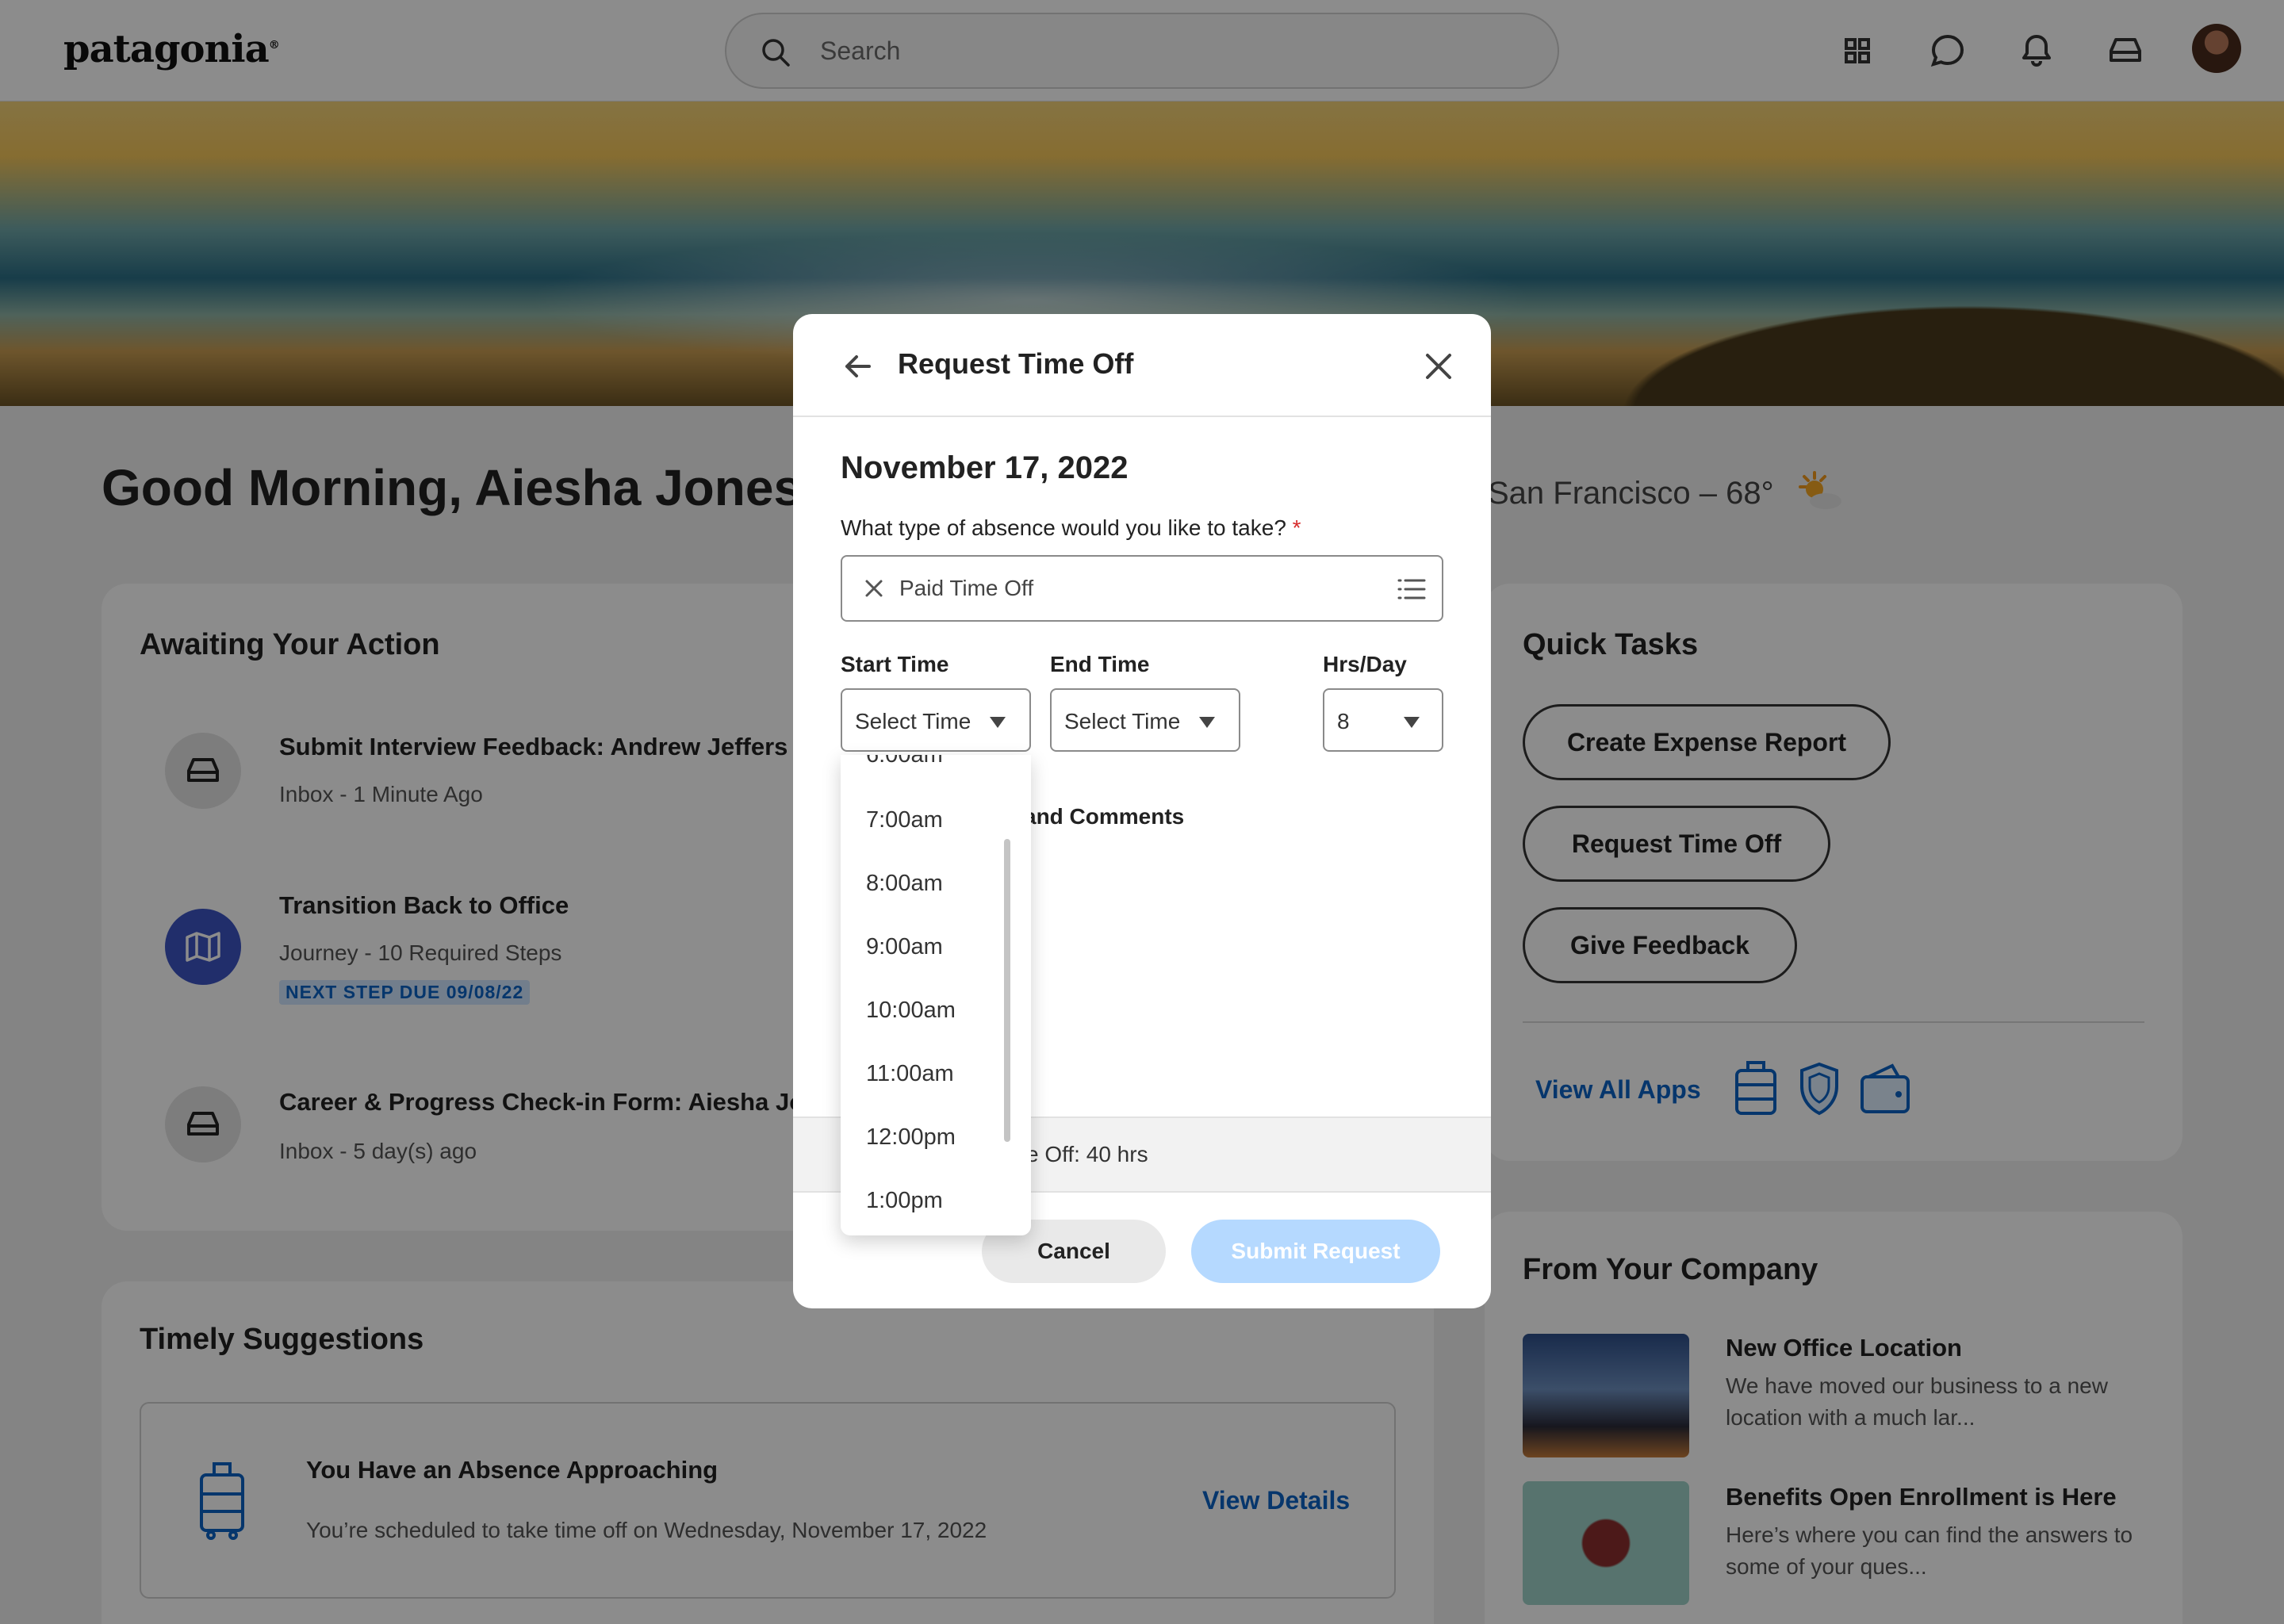 The image size is (2284, 1624). I want to click on modal-header: Request Time Off, so click(1142, 365).